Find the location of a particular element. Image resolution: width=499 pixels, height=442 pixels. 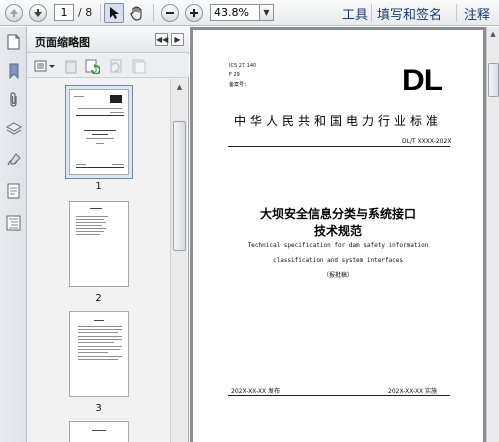

thumbnail-toolbar is located at coordinates (108, 66).